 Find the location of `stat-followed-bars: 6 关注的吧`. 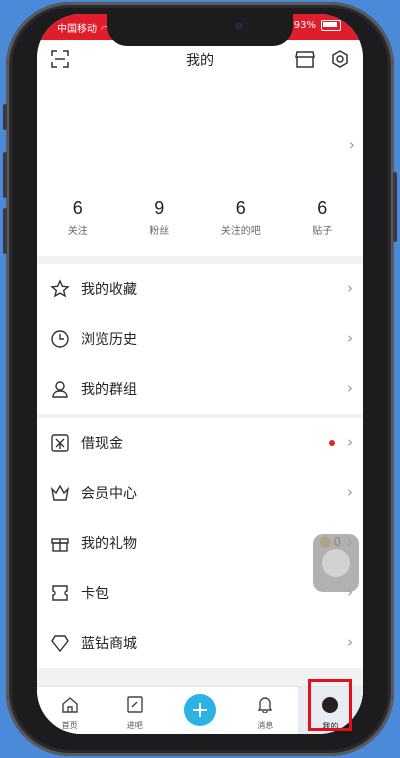

stat-followed-bars: 6 关注的吧 is located at coordinates (241, 217).